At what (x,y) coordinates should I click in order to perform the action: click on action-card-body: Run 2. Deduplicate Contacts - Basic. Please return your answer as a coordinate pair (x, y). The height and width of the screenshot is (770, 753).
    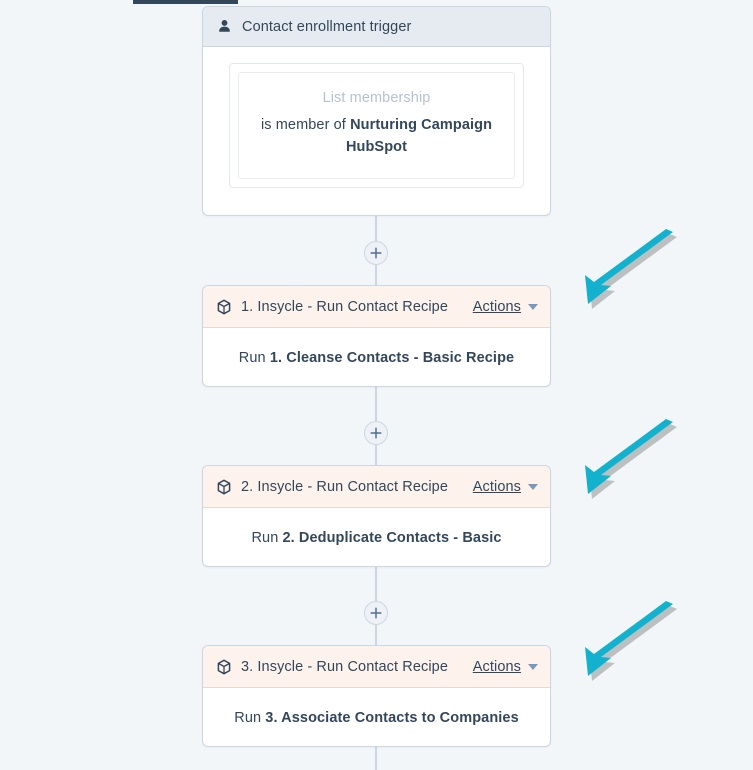
    Looking at the image, I should click on (376, 537).